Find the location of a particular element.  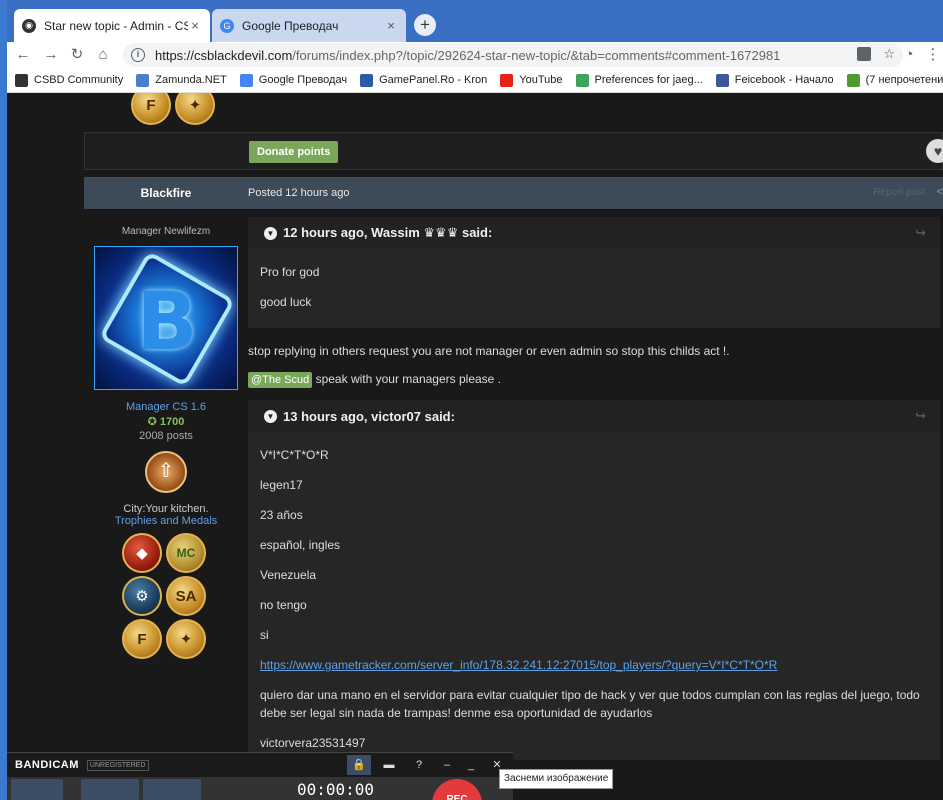

post-author-name: Blackfire is located at coordinates (166, 193).